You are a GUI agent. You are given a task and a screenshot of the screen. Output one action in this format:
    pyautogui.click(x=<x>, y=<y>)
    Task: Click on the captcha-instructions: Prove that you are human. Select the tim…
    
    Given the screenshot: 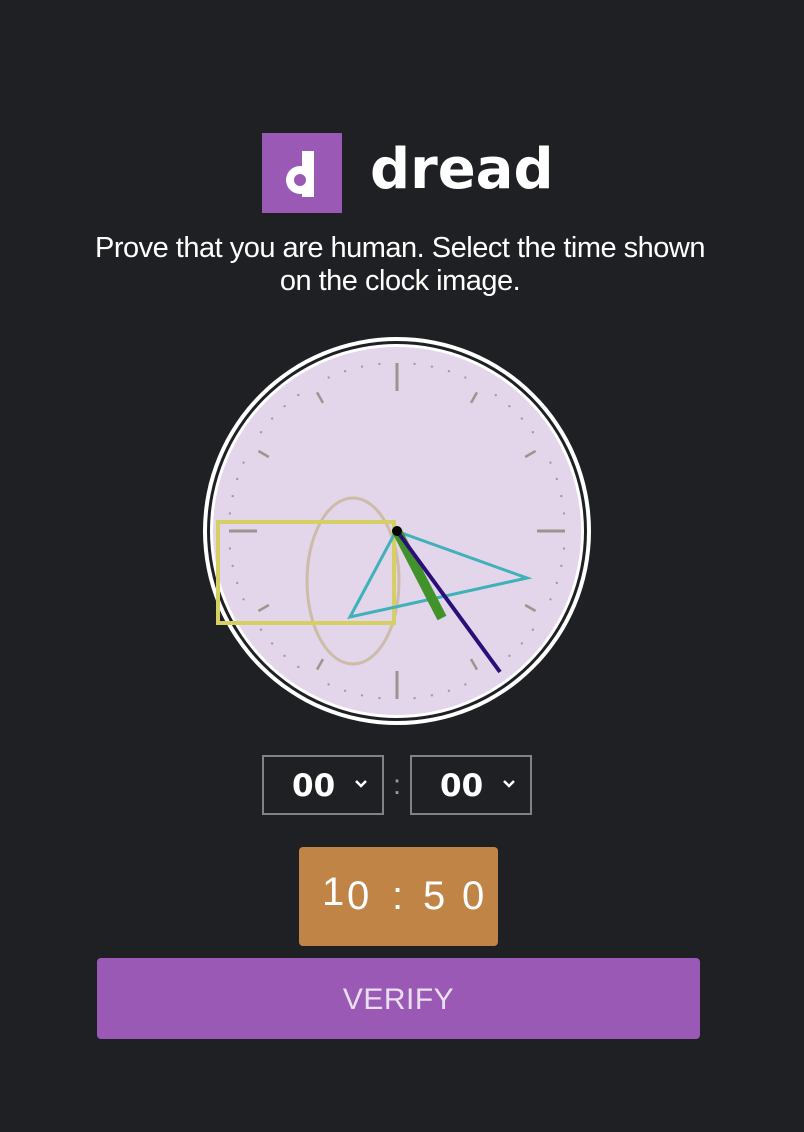 What is the action you would take?
    pyautogui.click(x=400, y=264)
    